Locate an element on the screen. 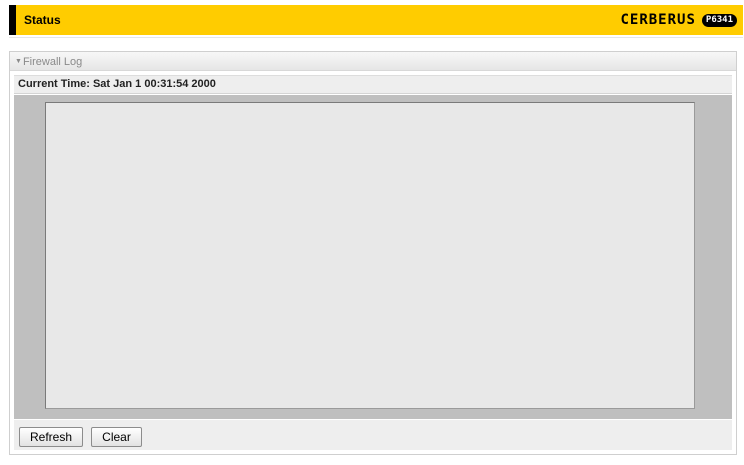 The image size is (744, 465). brand-model-badge: P6341 is located at coordinates (719, 20).